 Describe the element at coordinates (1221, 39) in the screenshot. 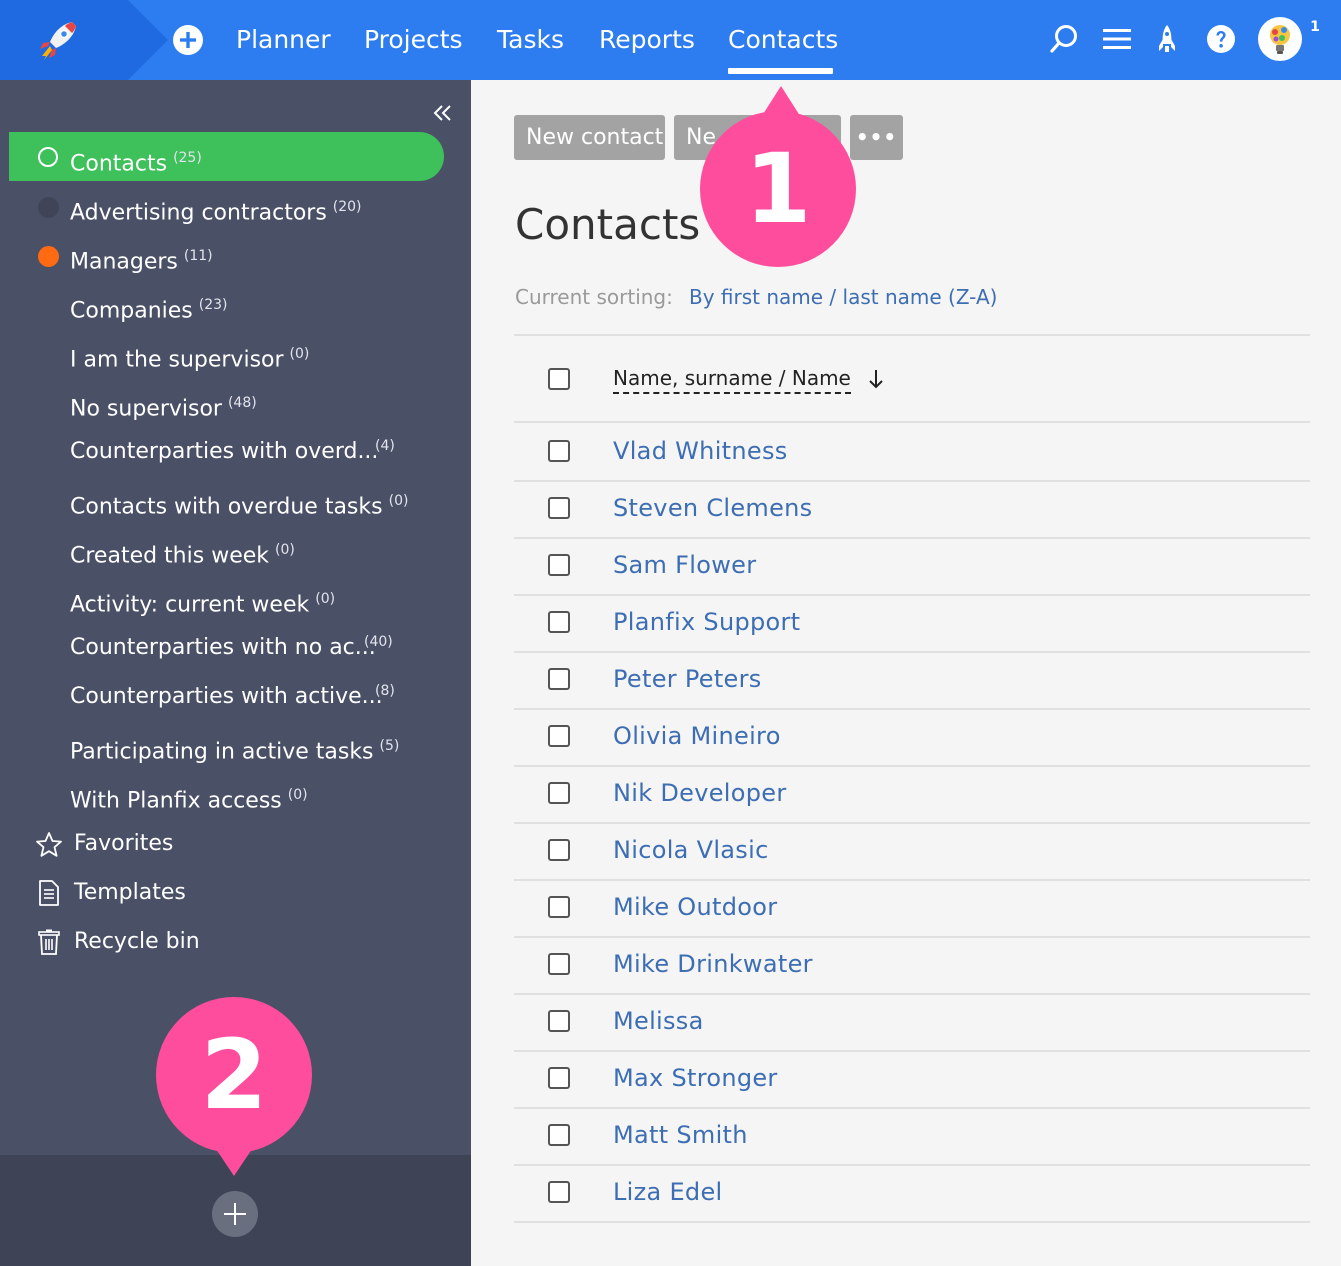

I see `help-icon` at that location.